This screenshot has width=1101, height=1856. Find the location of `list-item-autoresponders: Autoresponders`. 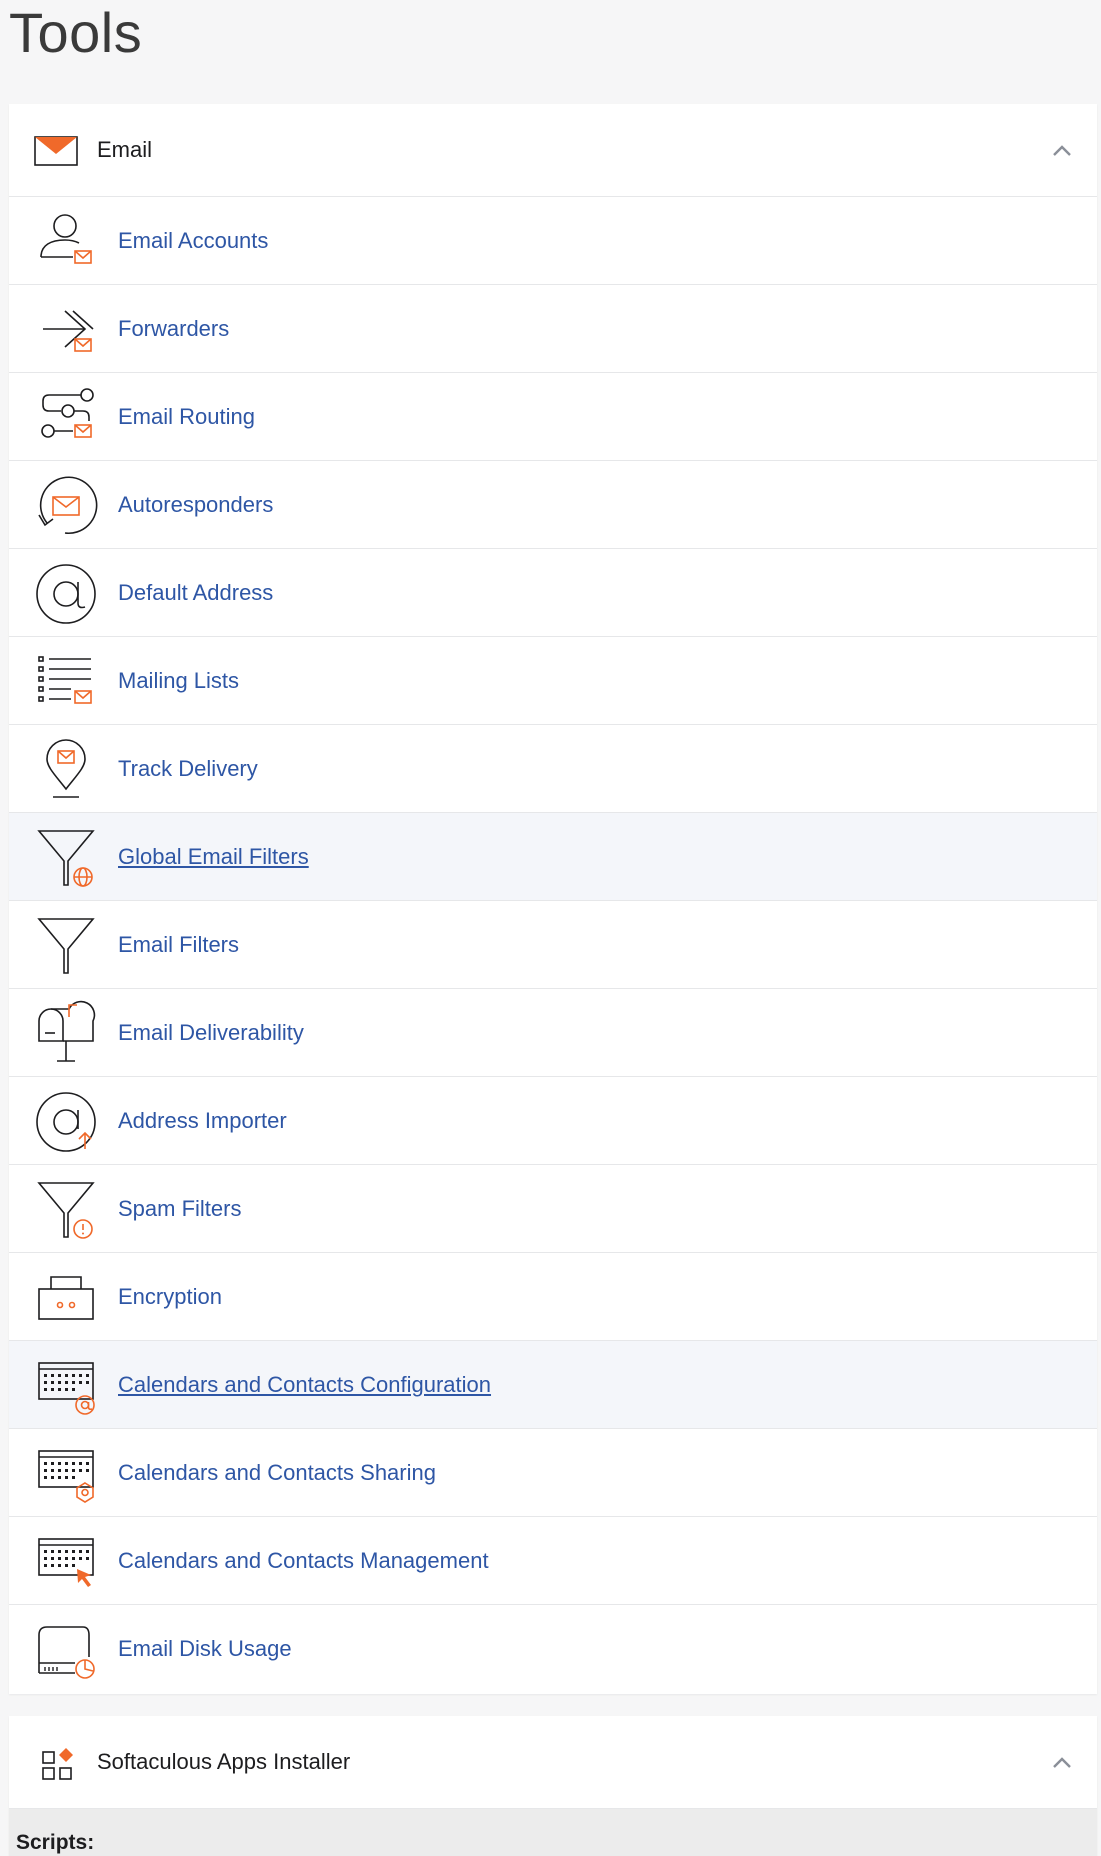

list-item-autoresponders: Autoresponders is located at coordinates (553, 505).